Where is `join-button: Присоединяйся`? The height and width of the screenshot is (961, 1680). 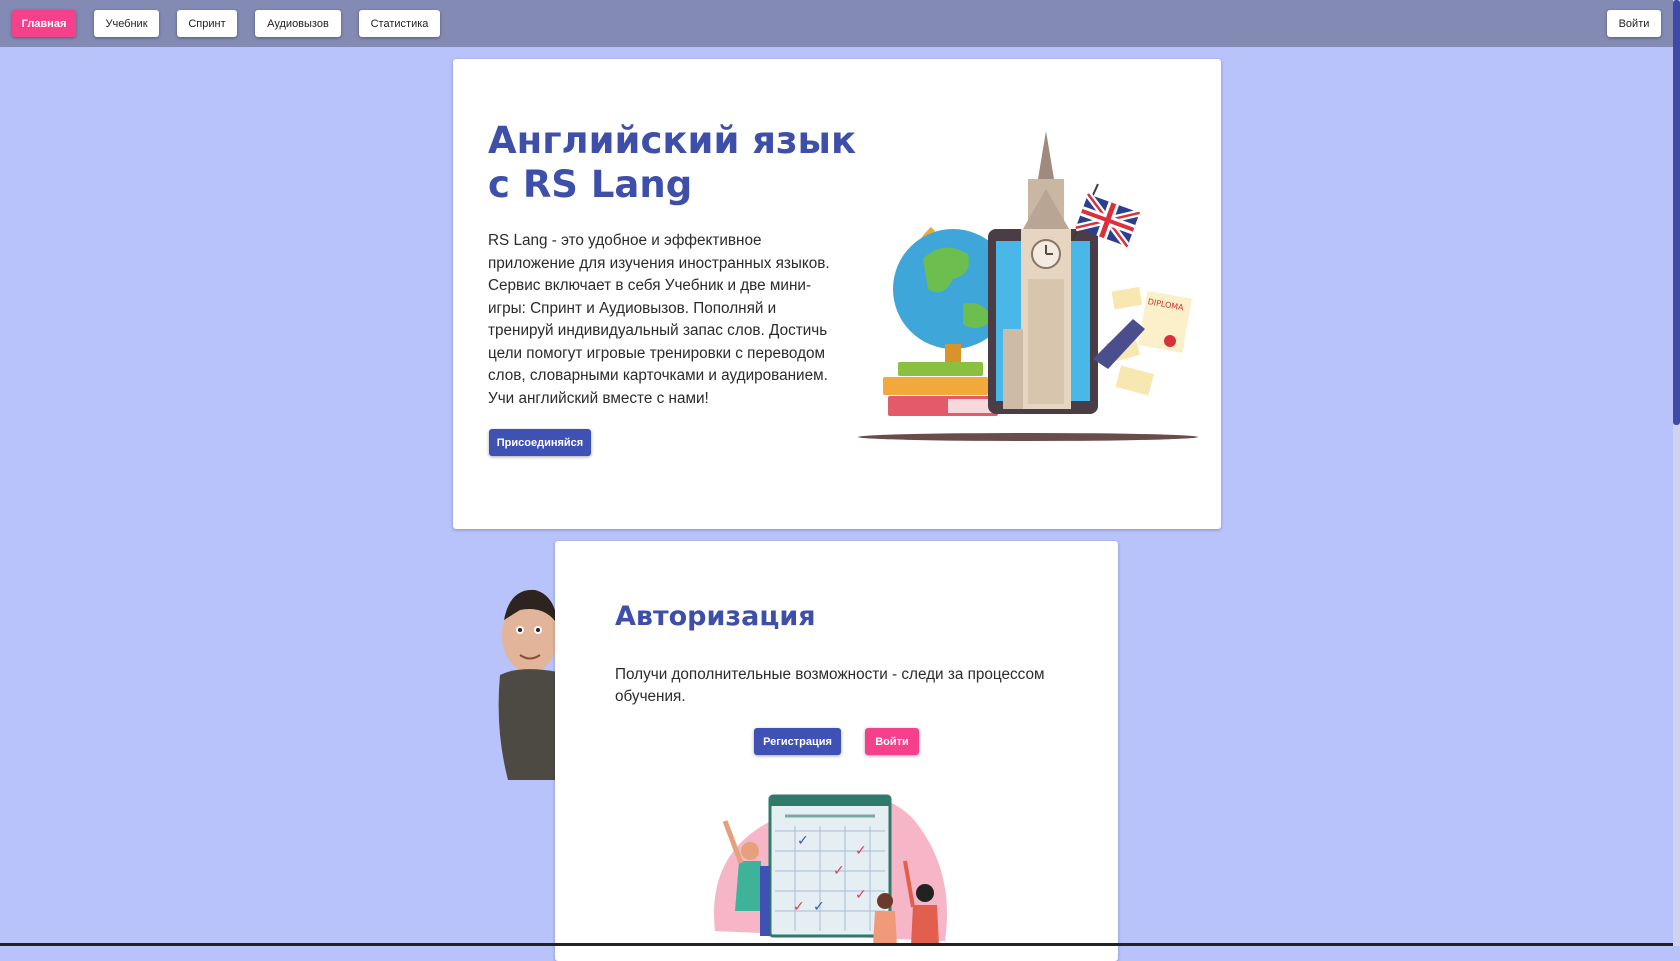
join-button: Присоединяйся is located at coordinates (540, 442).